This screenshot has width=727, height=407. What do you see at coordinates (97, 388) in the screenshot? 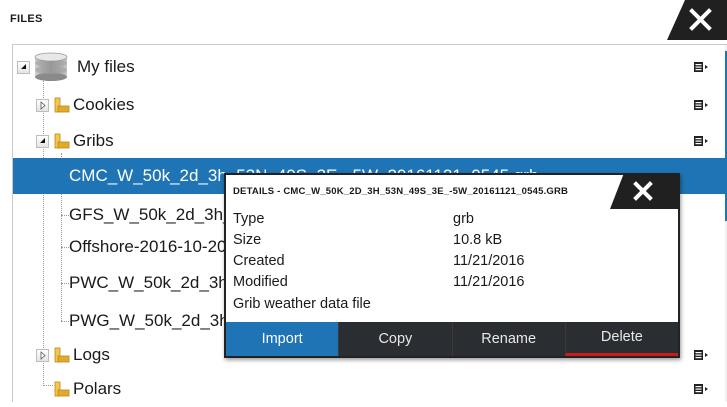
I see `tree-item-label: Polars` at bounding box center [97, 388].